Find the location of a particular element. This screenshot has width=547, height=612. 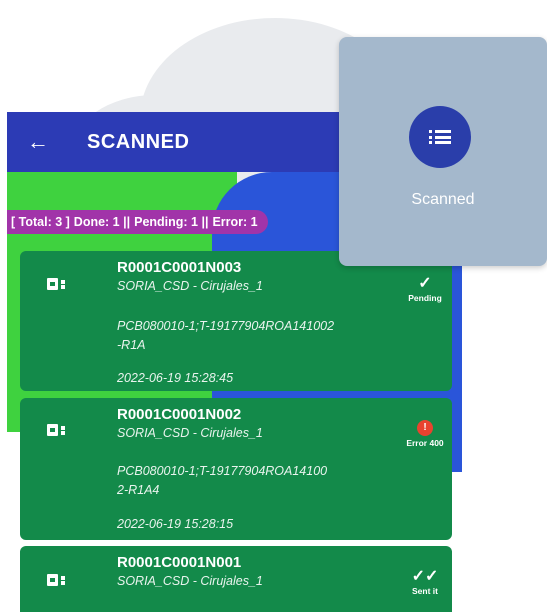

pending-count: Pending: 1 || is located at coordinates (171, 222).